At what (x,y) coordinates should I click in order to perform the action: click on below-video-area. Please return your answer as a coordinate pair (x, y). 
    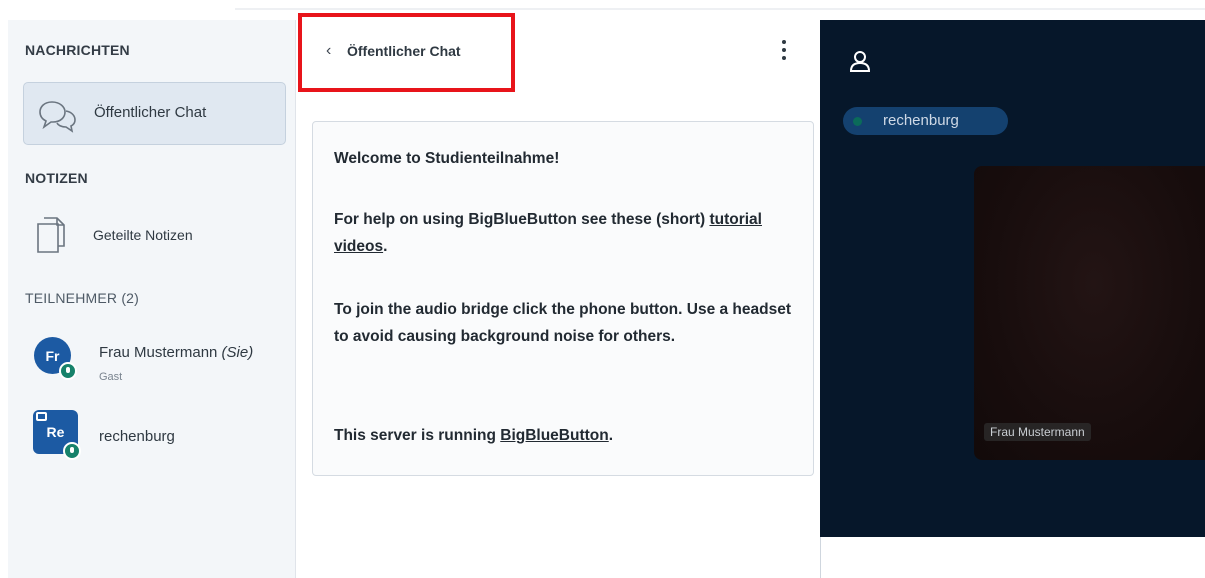
    Looking at the image, I should click on (1012, 557).